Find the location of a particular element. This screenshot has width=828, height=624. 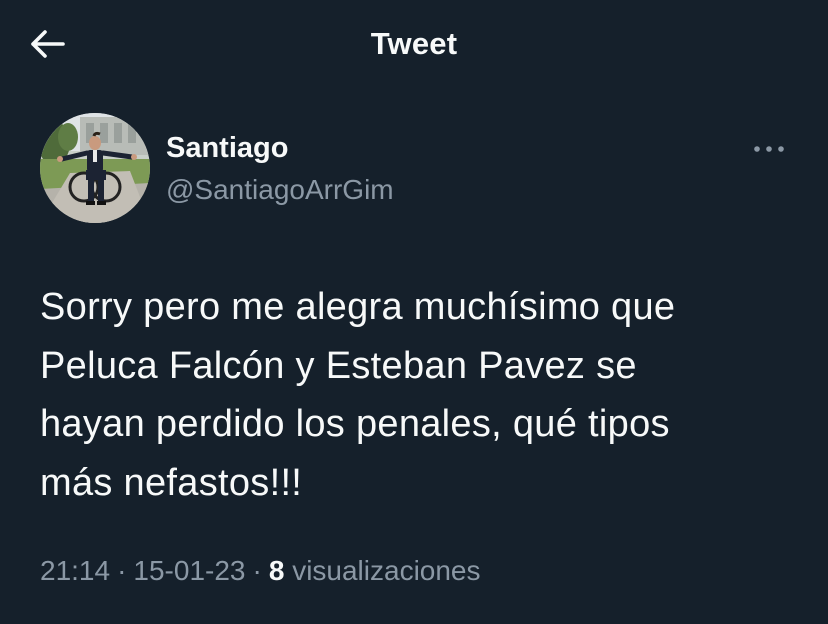

tweet-text-line: hayan perdido los penales, qué tipos is located at coordinates (355, 424).